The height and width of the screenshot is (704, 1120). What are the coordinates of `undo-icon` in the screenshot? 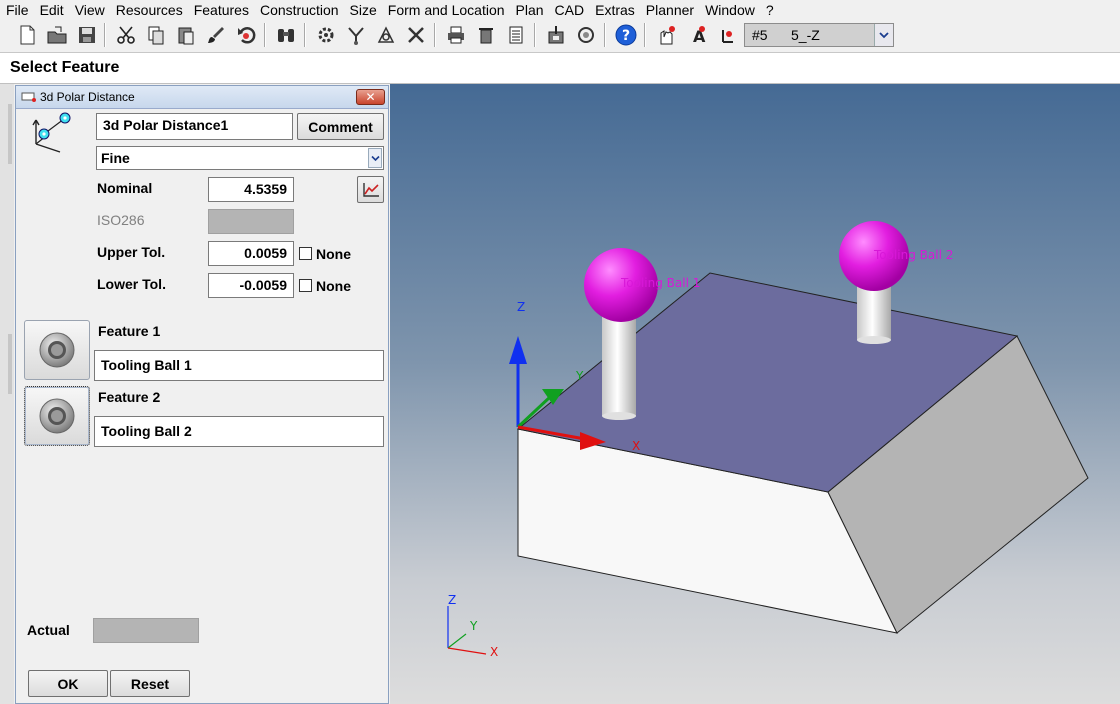 It's located at (246, 35).